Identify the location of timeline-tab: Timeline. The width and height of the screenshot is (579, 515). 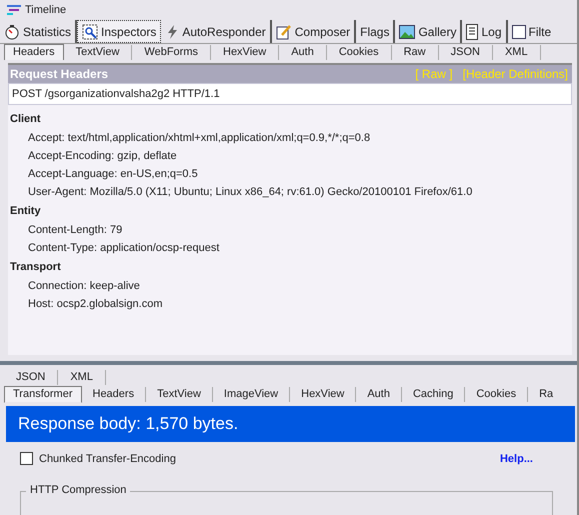
(45, 10).